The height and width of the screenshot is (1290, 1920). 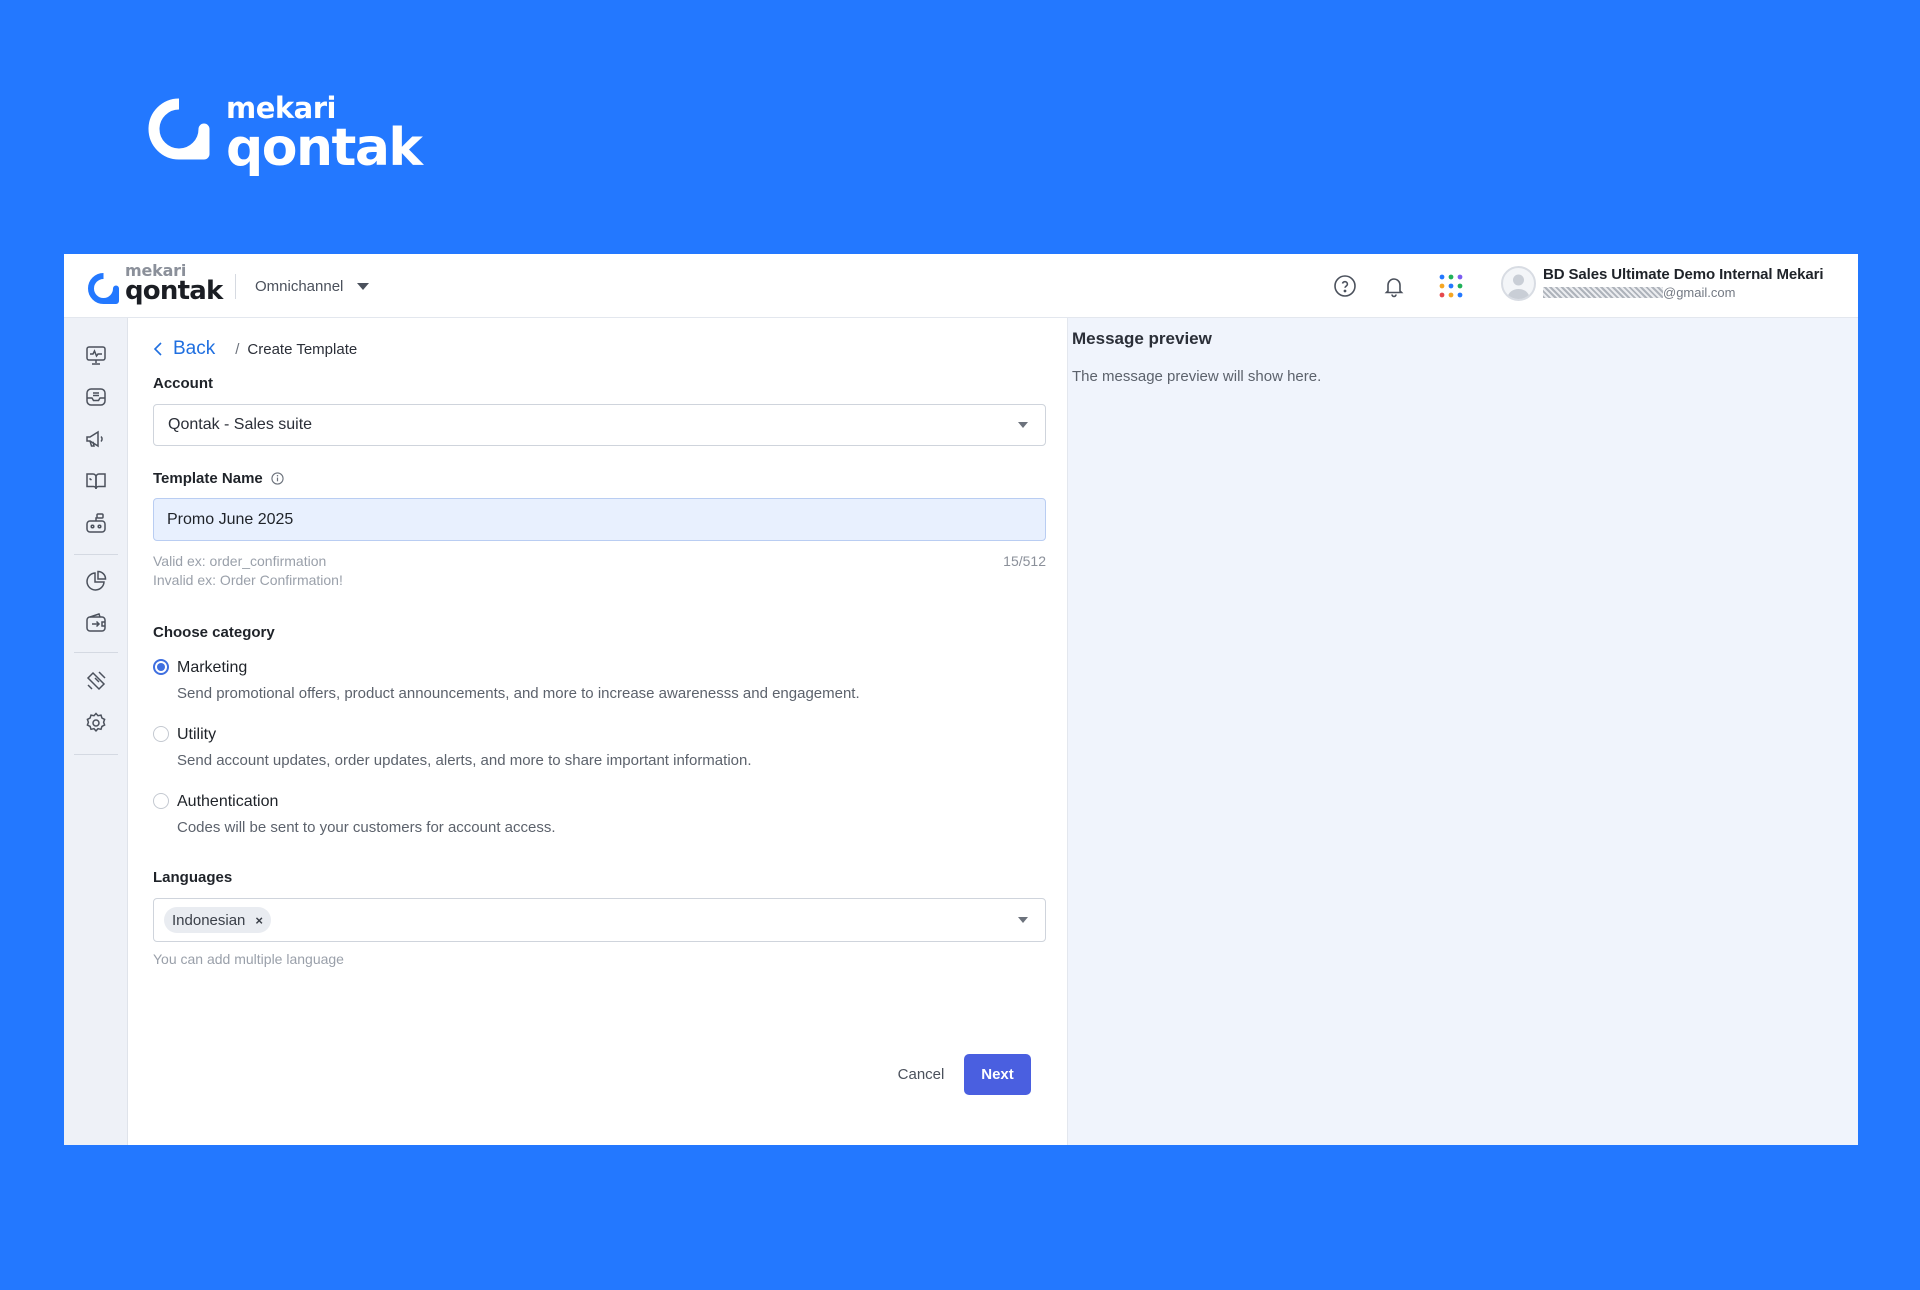 I want to click on bot-icon, so click(x=96, y=523).